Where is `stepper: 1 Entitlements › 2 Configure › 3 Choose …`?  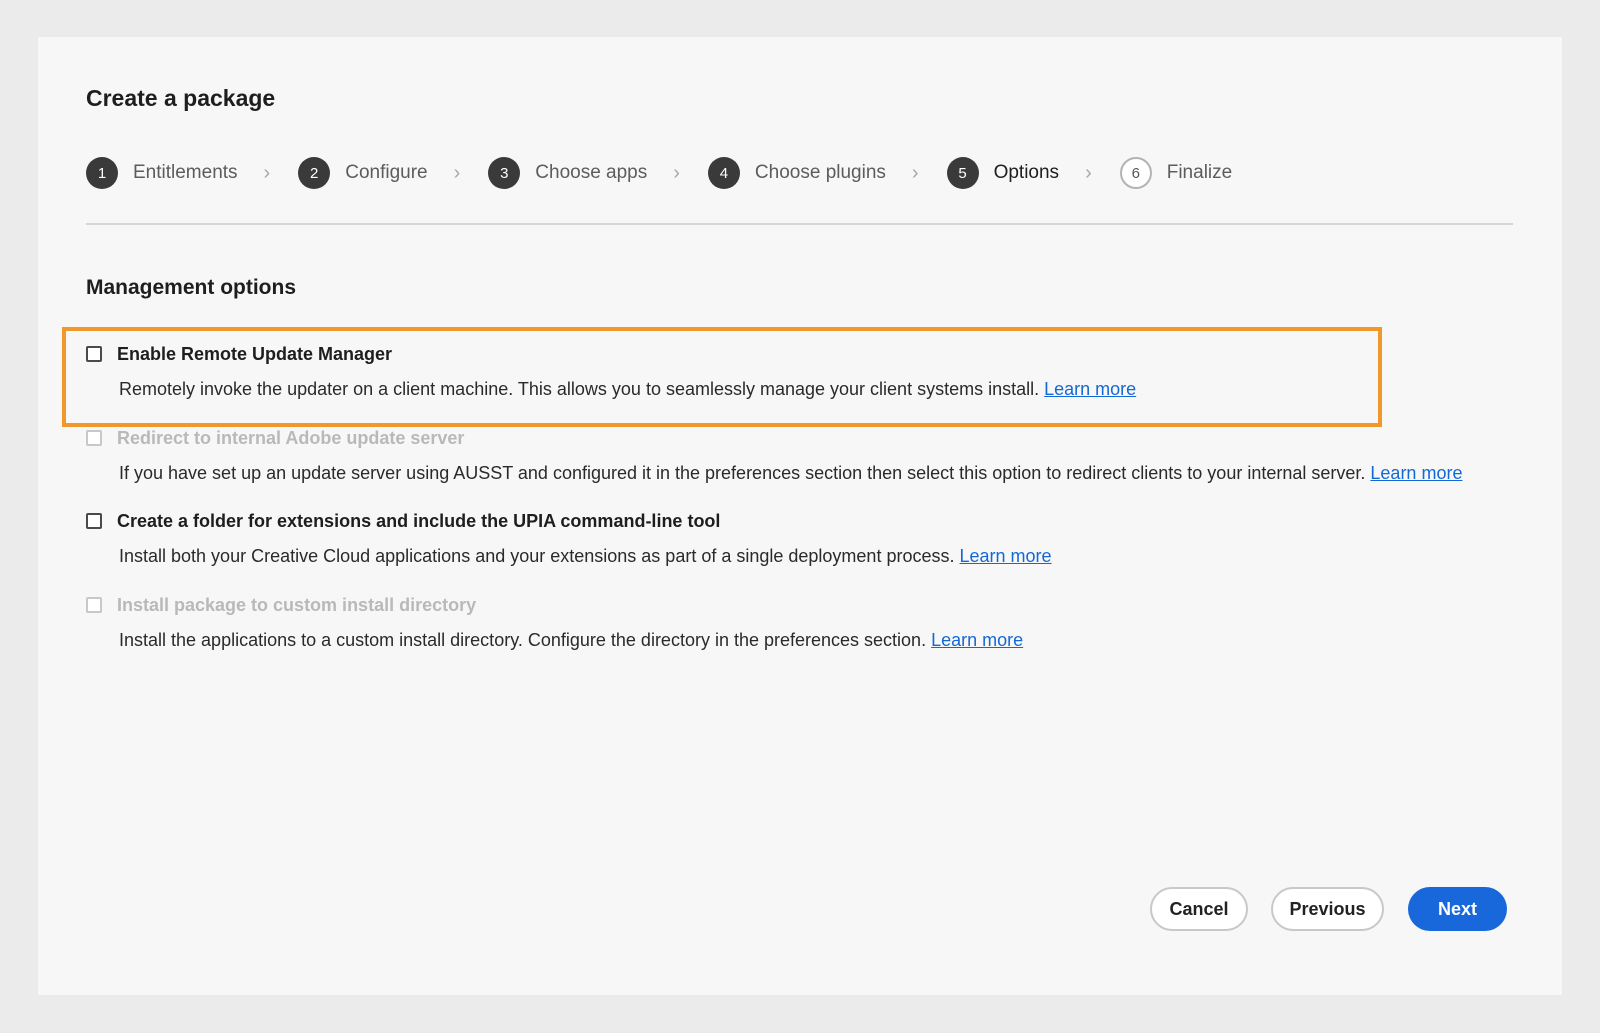
stepper: 1 Entitlements › 2 Configure › 3 Choose … is located at coordinates (659, 173).